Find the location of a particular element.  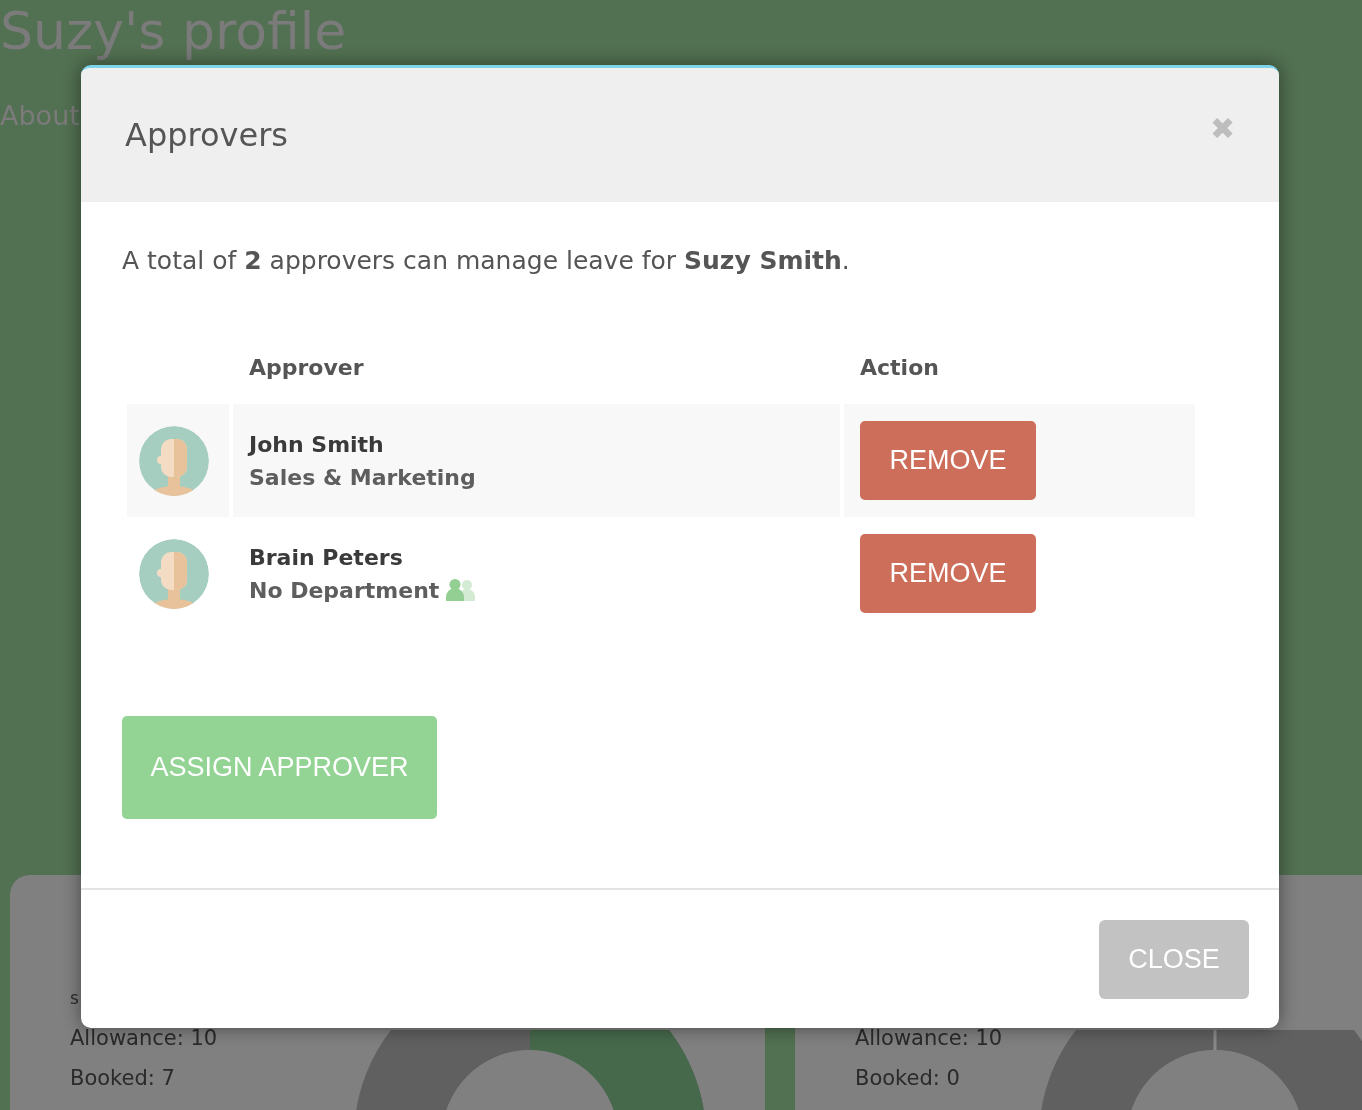

department-name: Sales & Marketing is located at coordinates (362, 477).